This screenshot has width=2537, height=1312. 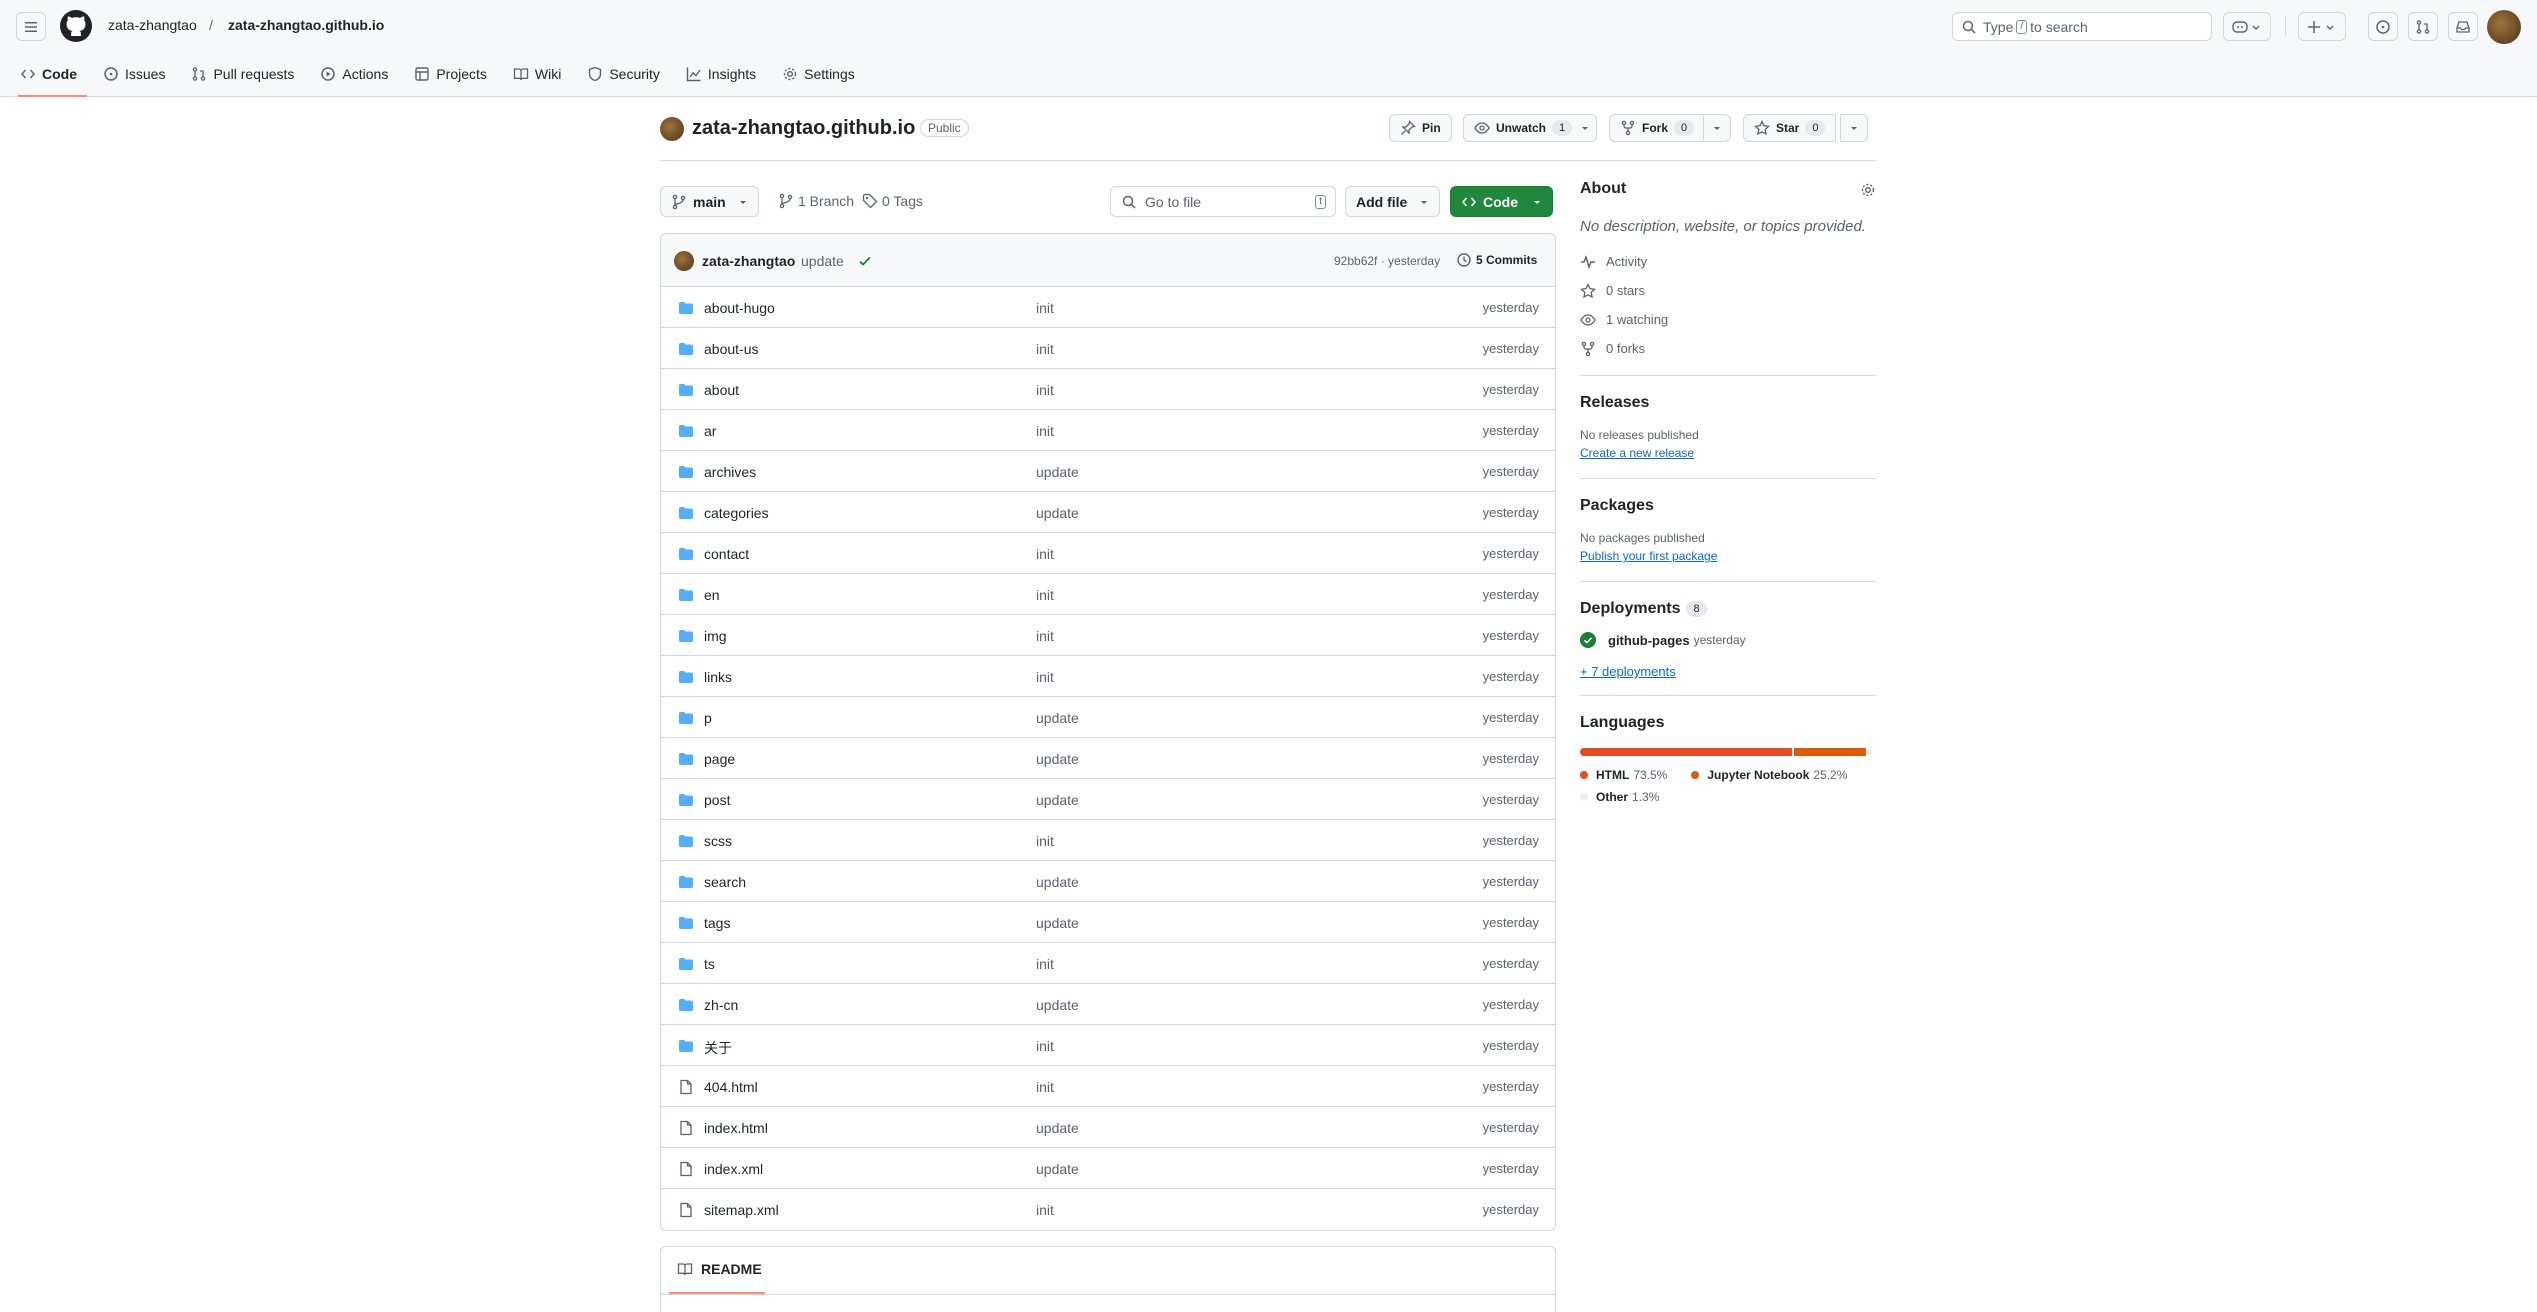 What do you see at coordinates (1108, 1209) in the screenshot?
I see `file-row: sitemap.xml init yesterday` at bounding box center [1108, 1209].